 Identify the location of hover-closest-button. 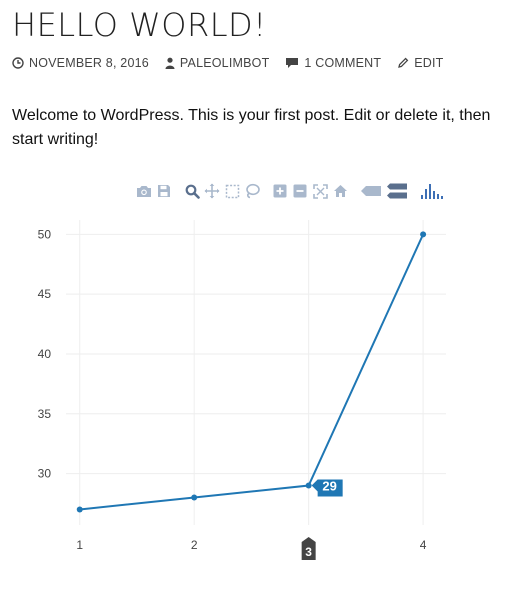
(371, 191).